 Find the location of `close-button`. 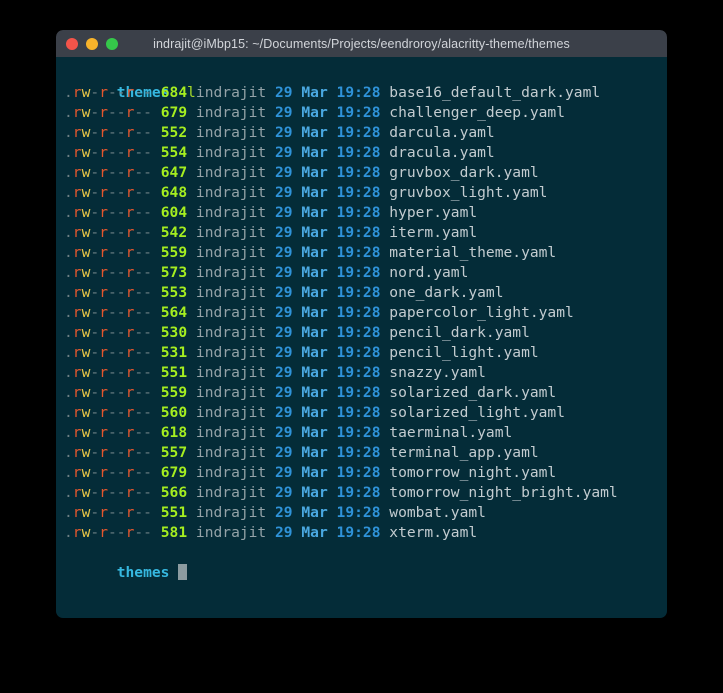

close-button is located at coordinates (72, 43).